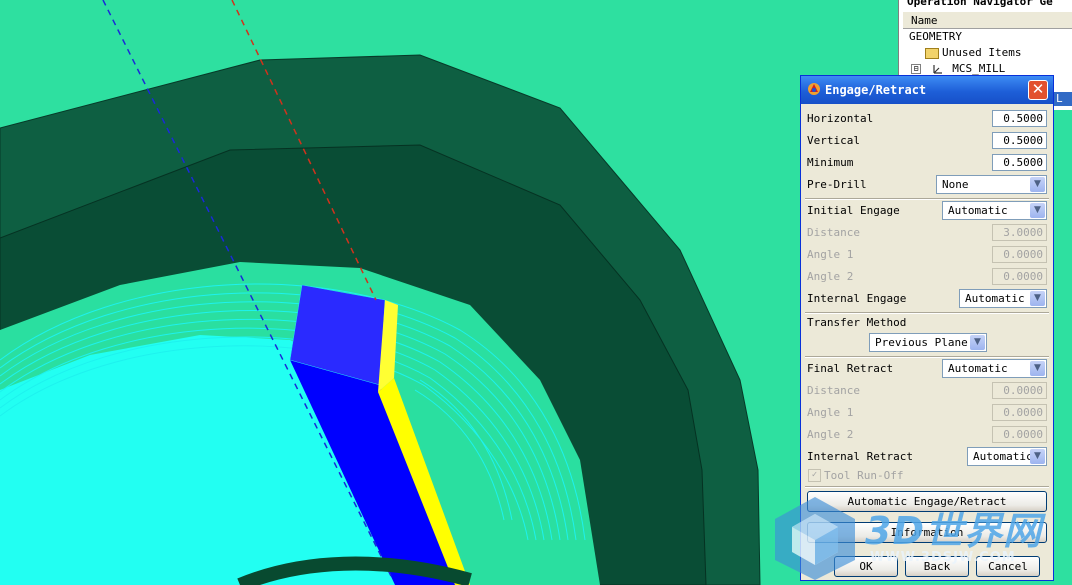 Image resolution: width=1072 pixels, height=585 pixels. What do you see at coordinates (932, 53) in the screenshot?
I see `folder-icon` at bounding box center [932, 53].